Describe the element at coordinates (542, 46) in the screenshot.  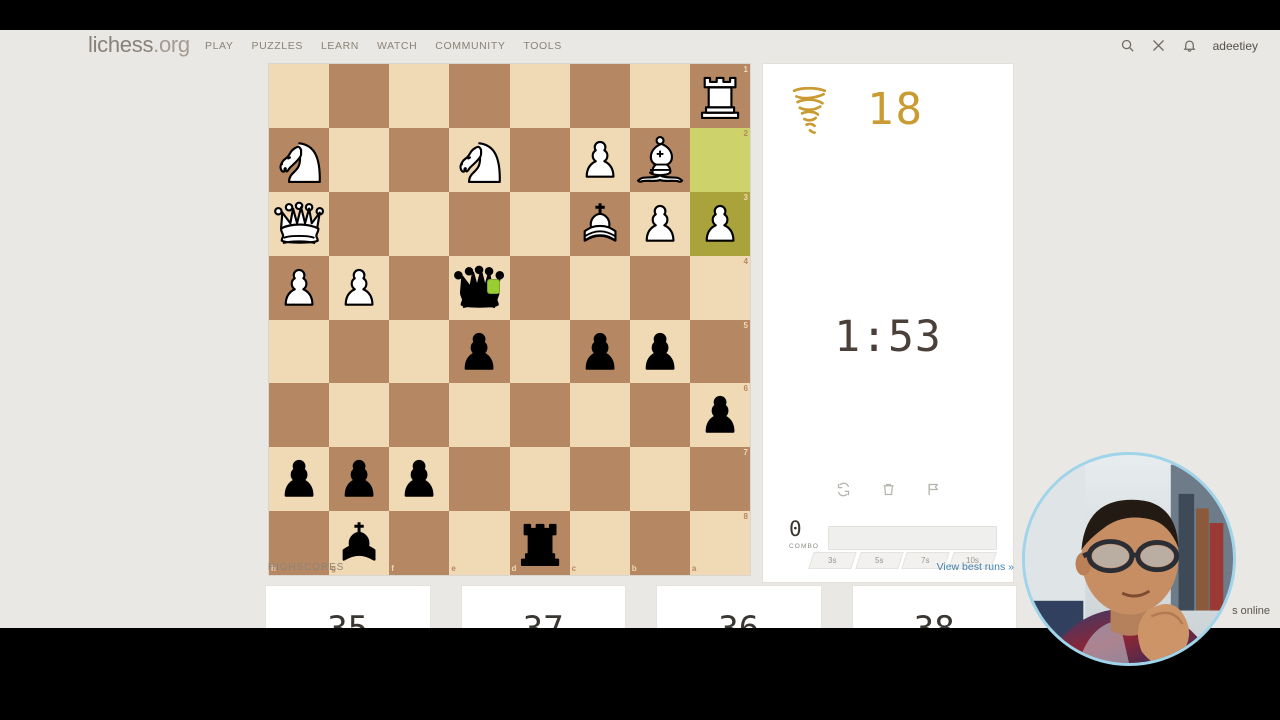
I see `nav-item-tools: TOOLS` at that location.